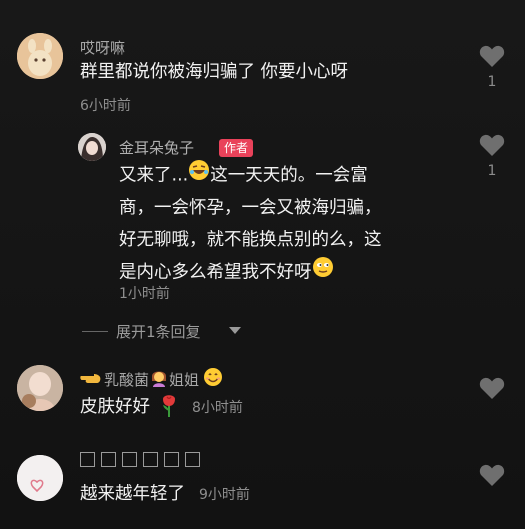 Image resolution: width=525 pixels, height=529 pixels. I want to click on smile-emoji, so click(213, 379).